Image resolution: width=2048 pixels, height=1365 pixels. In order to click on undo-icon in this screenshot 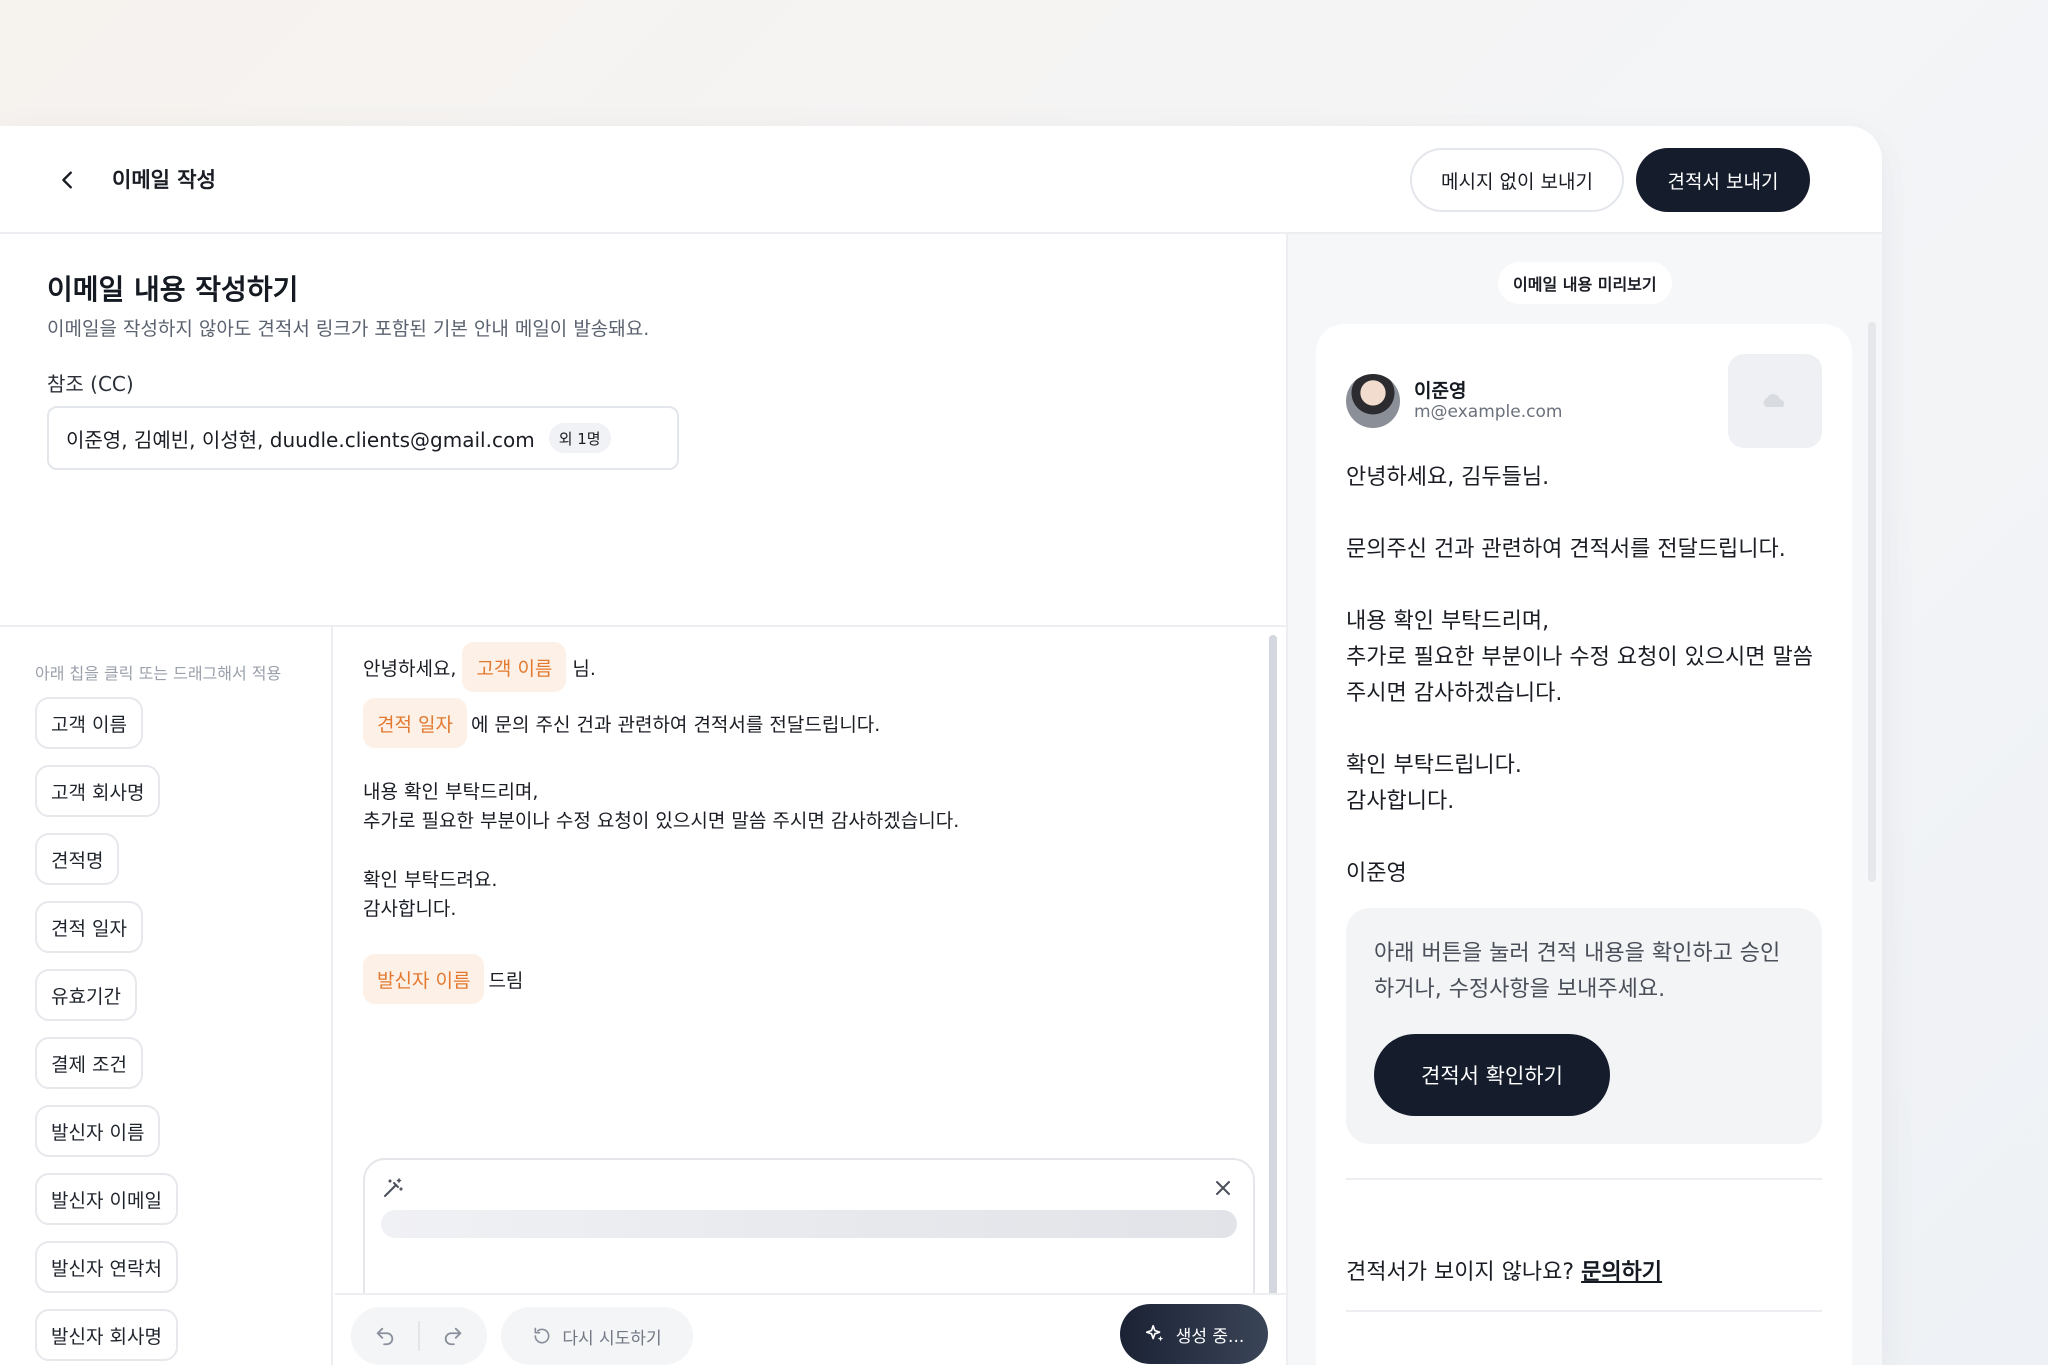, I will do `click(384, 1336)`.